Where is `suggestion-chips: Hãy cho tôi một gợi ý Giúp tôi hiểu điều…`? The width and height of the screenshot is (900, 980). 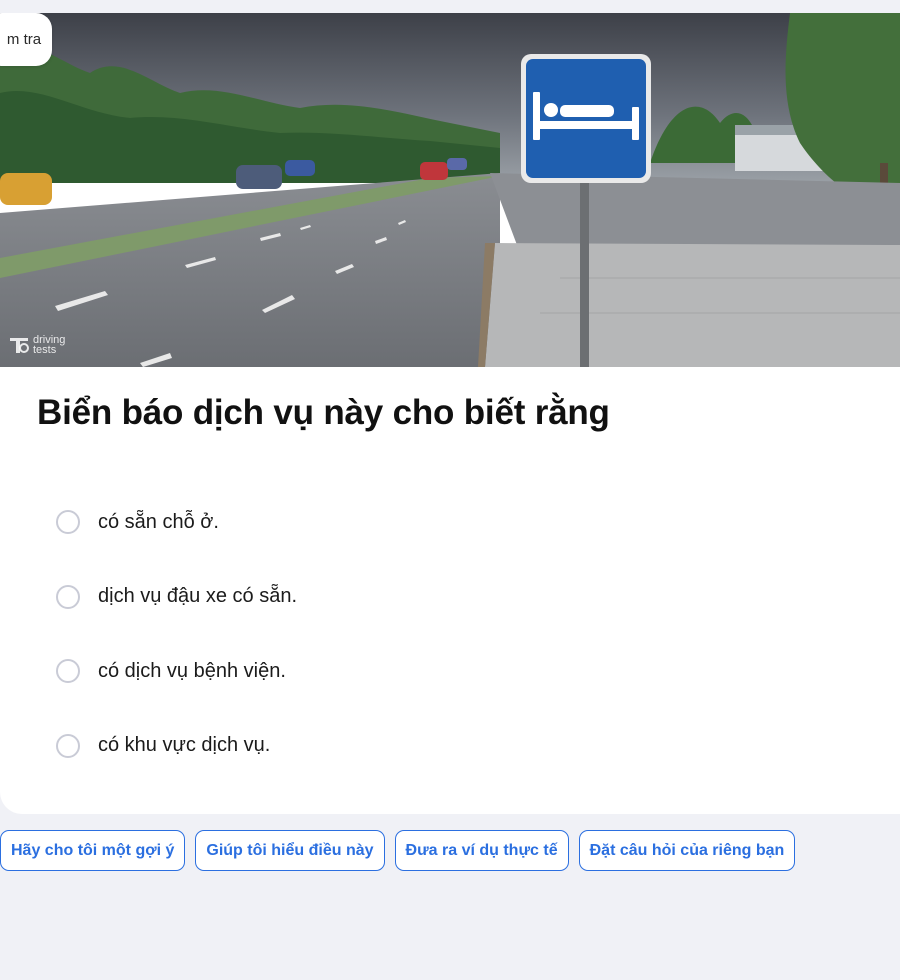
suggestion-chips: Hãy cho tôi một gợi ý Giúp tôi hiểu điều… is located at coordinates (398, 850).